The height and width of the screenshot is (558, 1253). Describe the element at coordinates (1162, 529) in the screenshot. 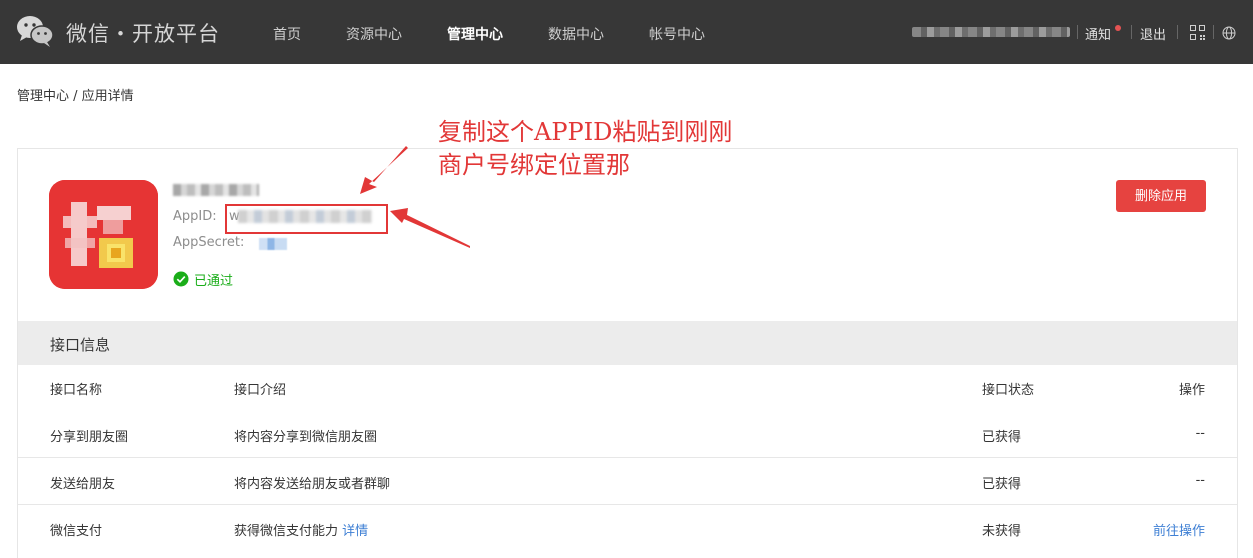

I see `go-operate-link: 前往操作` at that location.